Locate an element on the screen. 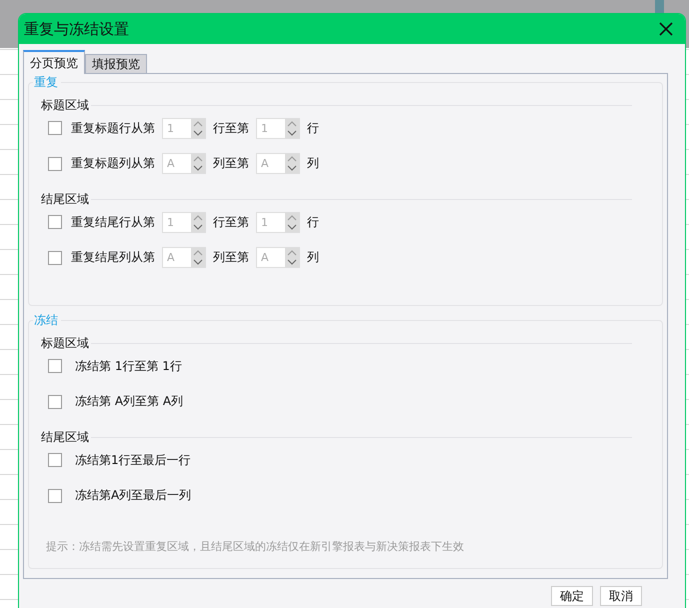 This screenshot has width=689, height=608. close-icon is located at coordinates (666, 29).